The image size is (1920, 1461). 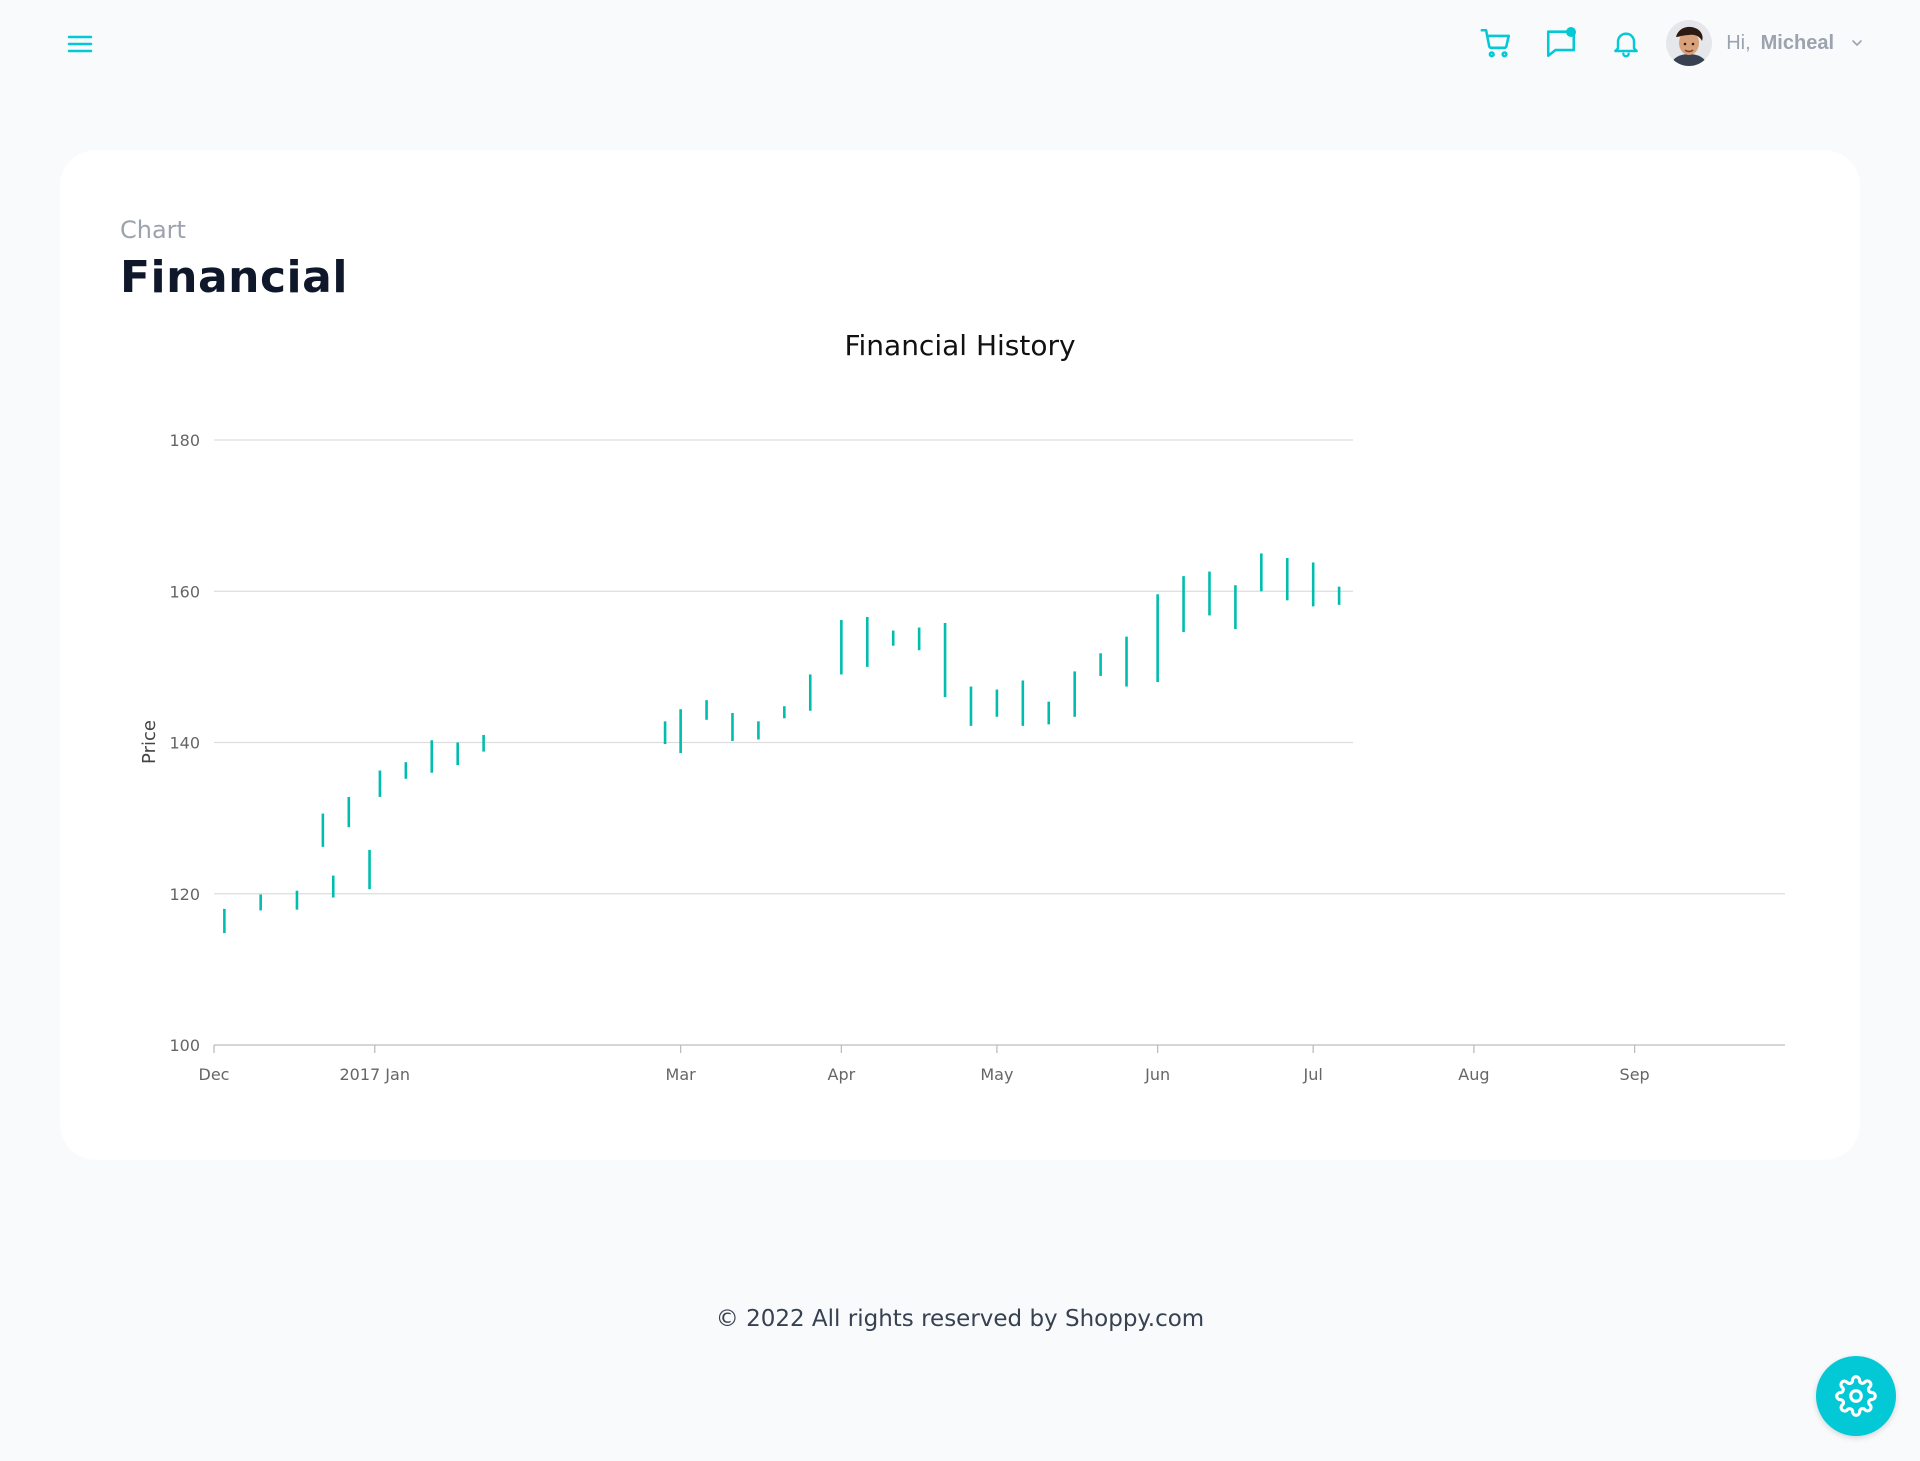 I want to click on y-tick-label: 180, so click(x=184, y=440).